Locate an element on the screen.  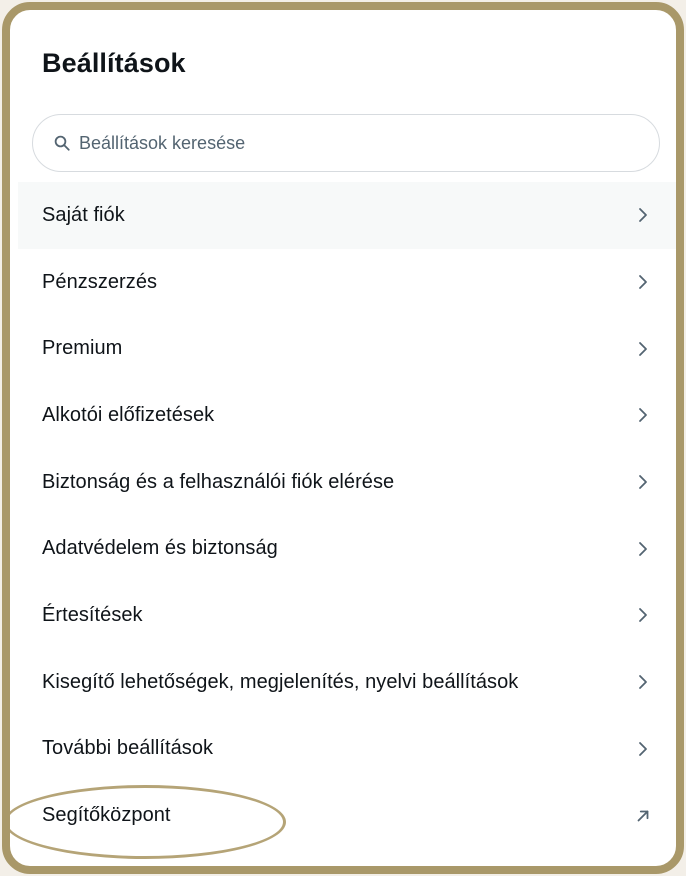
search-box is located at coordinates (346, 143).